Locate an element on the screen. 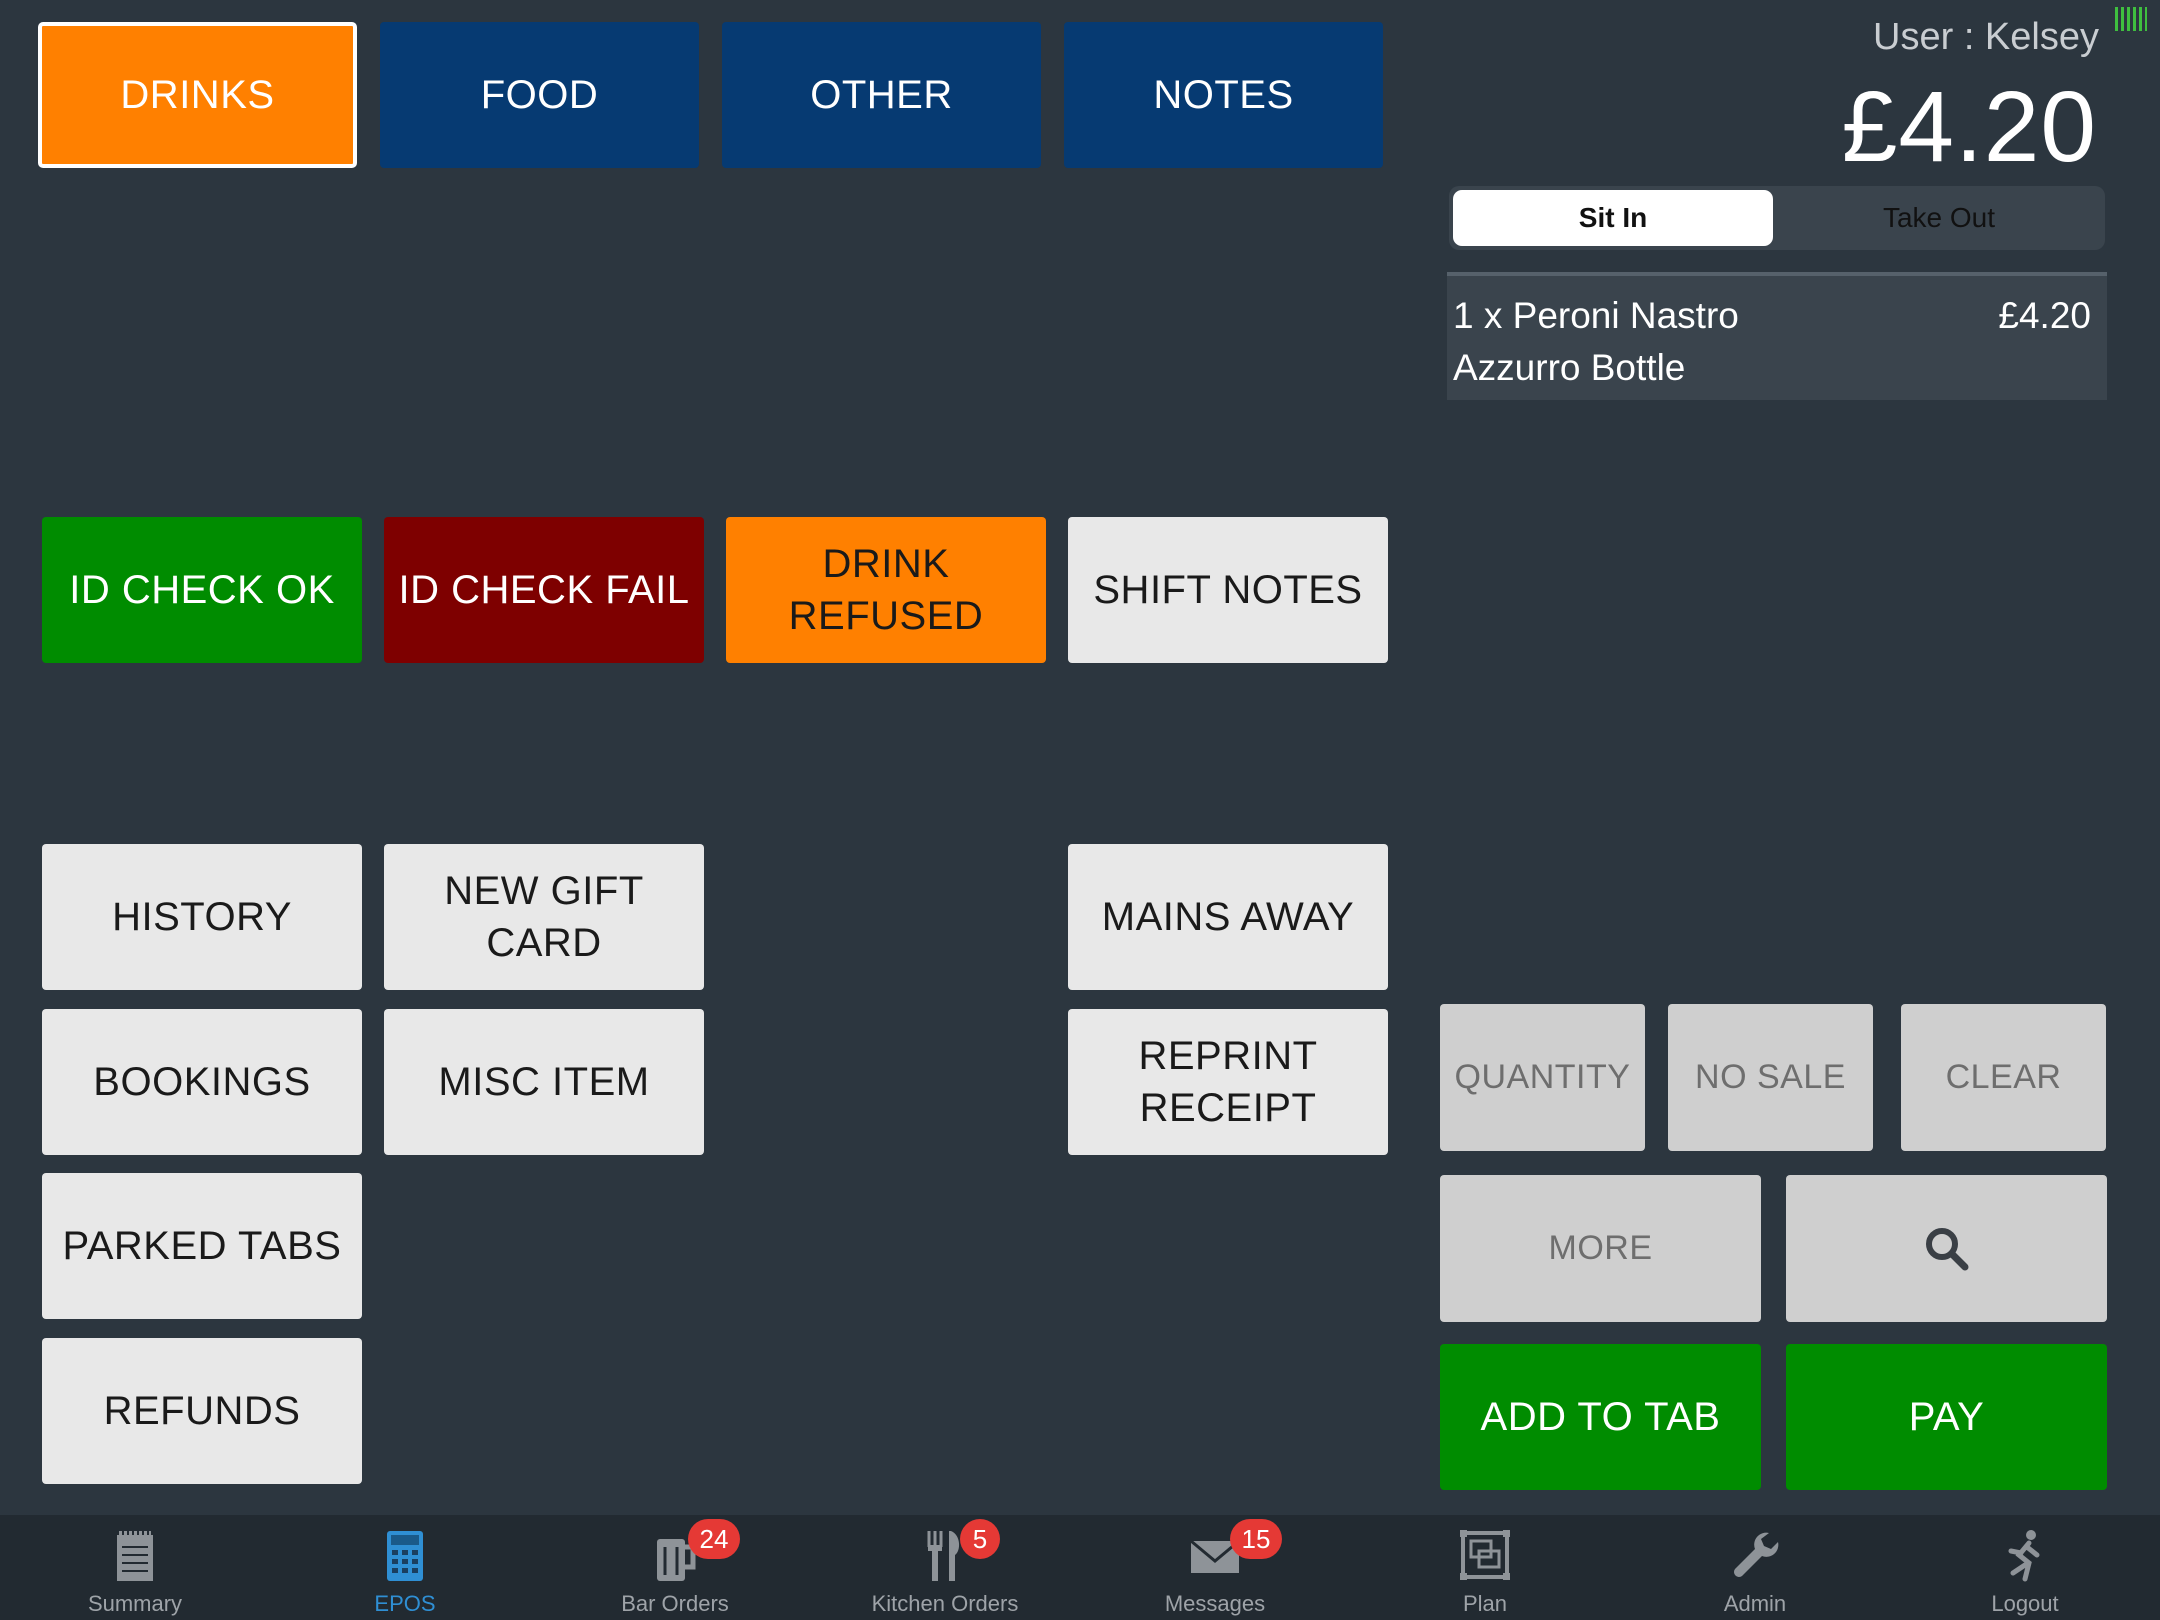  no-sale-button: NO SALE is located at coordinates (1770, 1077).